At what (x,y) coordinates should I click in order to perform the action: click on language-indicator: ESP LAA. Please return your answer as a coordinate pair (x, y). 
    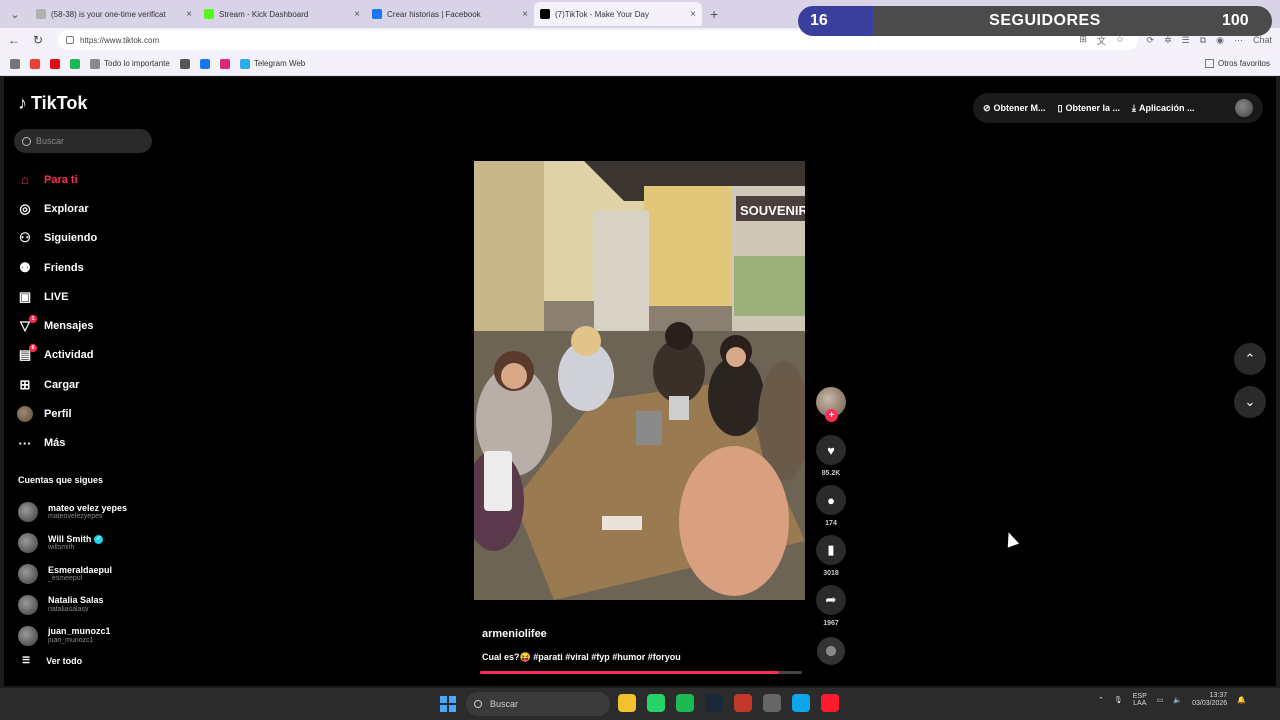
    Looking at the image, I should click on (1140, 700).